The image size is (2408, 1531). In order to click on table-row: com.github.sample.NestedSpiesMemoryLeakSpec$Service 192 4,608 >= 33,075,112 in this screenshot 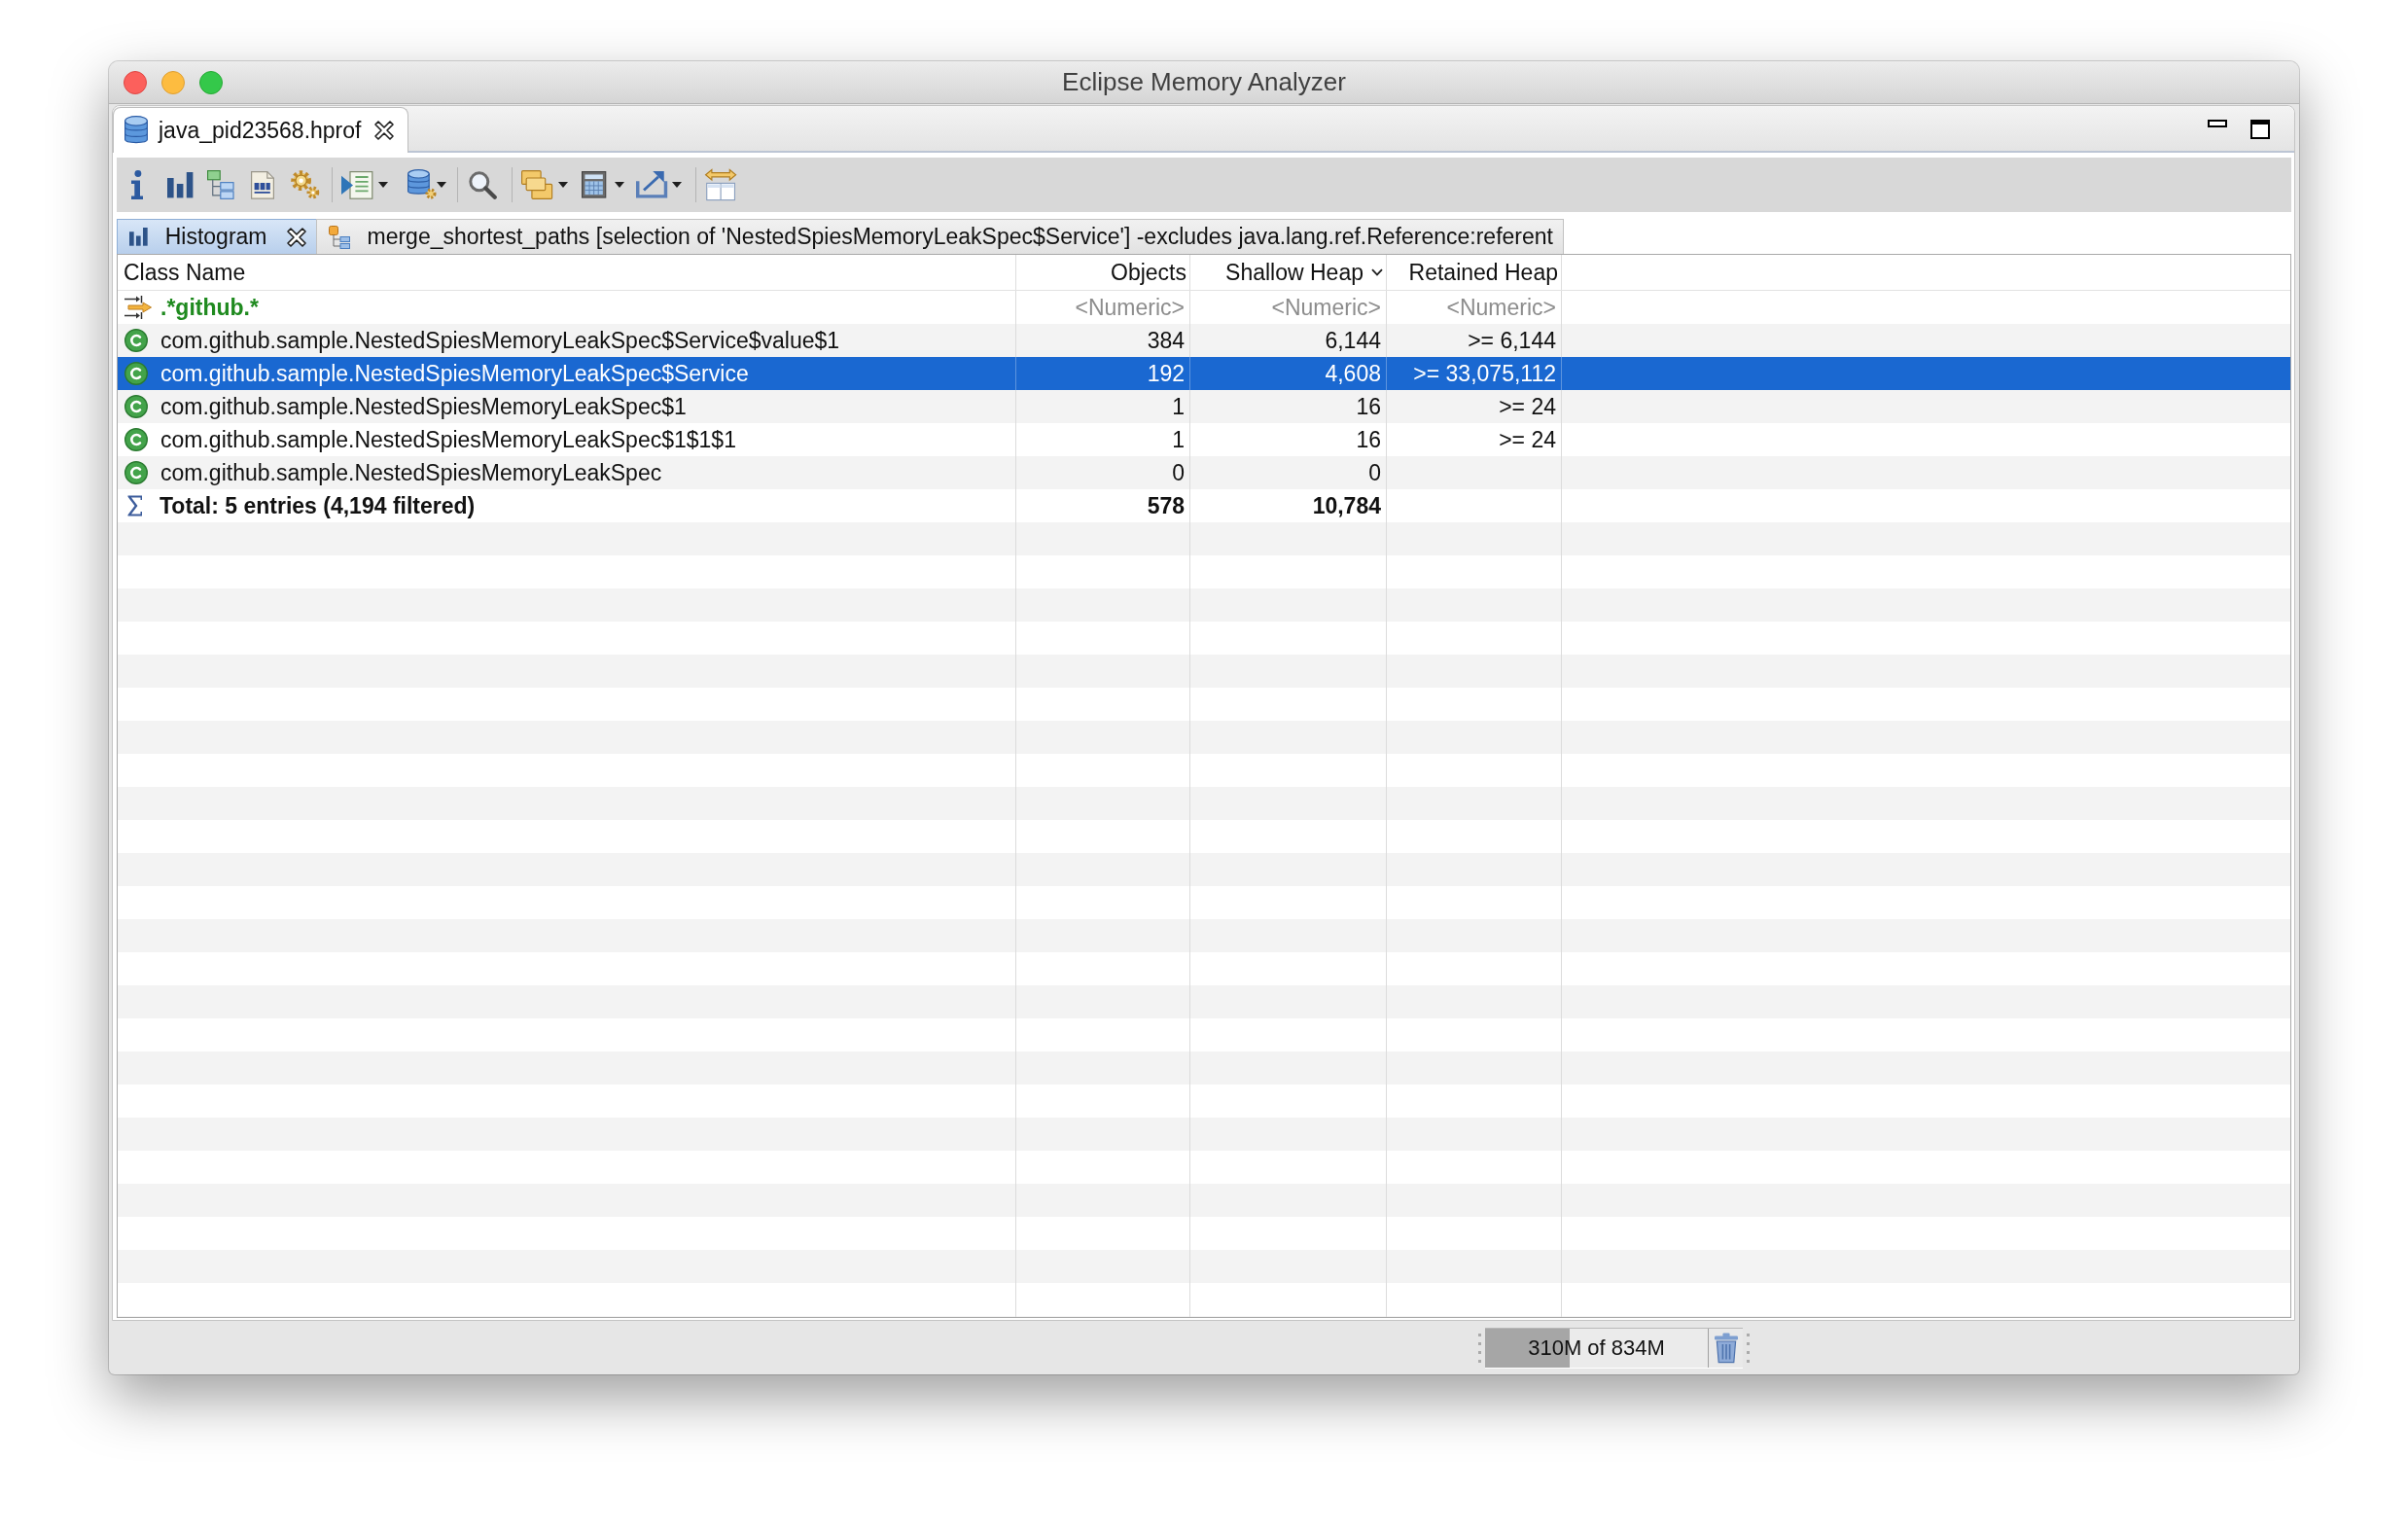, I will do `click(1204, 373)`.